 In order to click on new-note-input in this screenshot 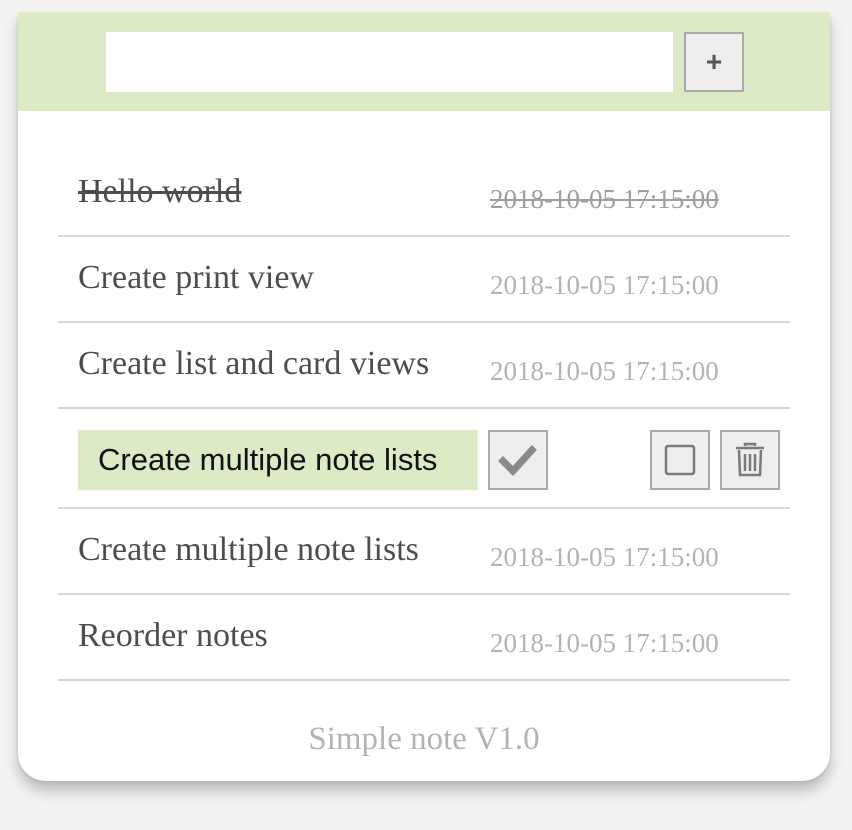, I will do `click(389, 62)`.